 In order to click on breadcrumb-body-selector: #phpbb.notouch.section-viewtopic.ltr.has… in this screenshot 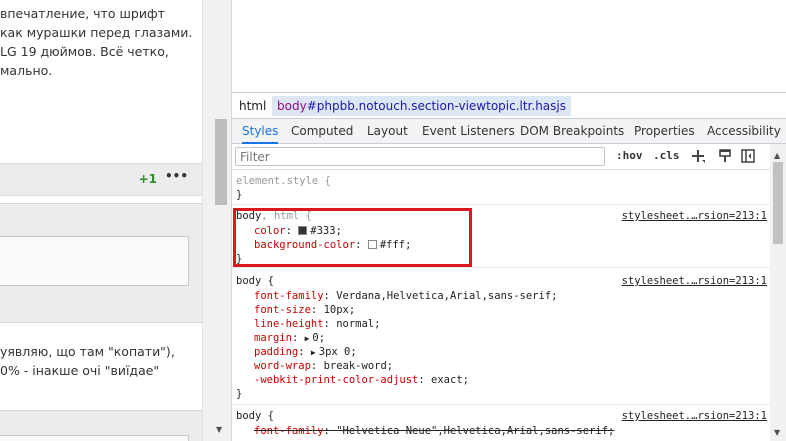, I will do `click(436, 106)`.